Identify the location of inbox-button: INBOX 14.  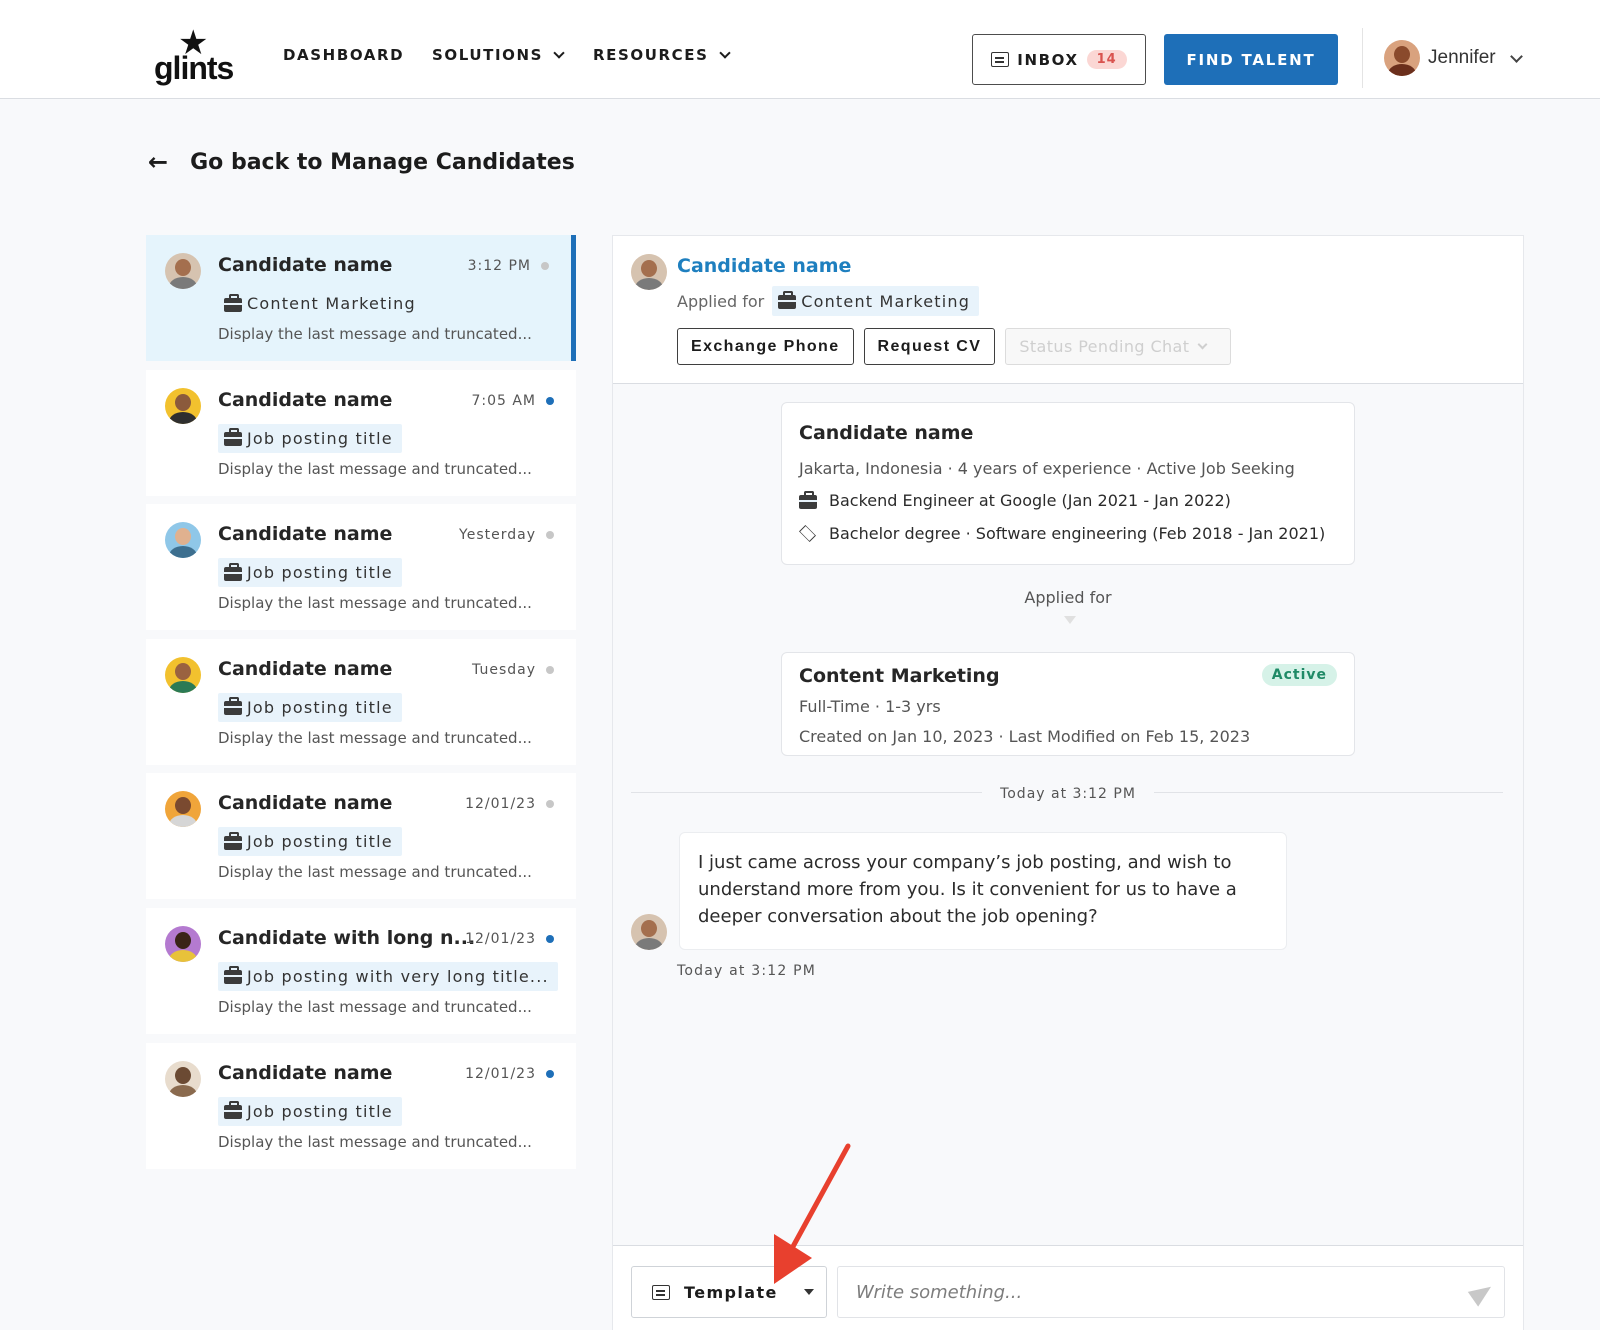
(1059, 59).